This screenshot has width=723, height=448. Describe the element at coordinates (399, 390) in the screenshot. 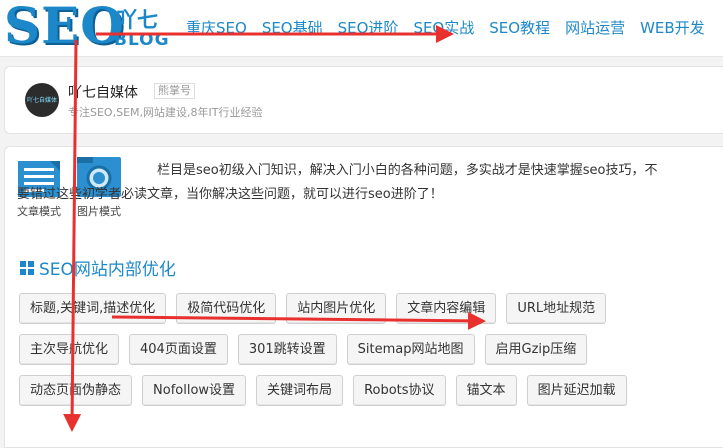

I see `tag-robots: Robots协议` at that location.